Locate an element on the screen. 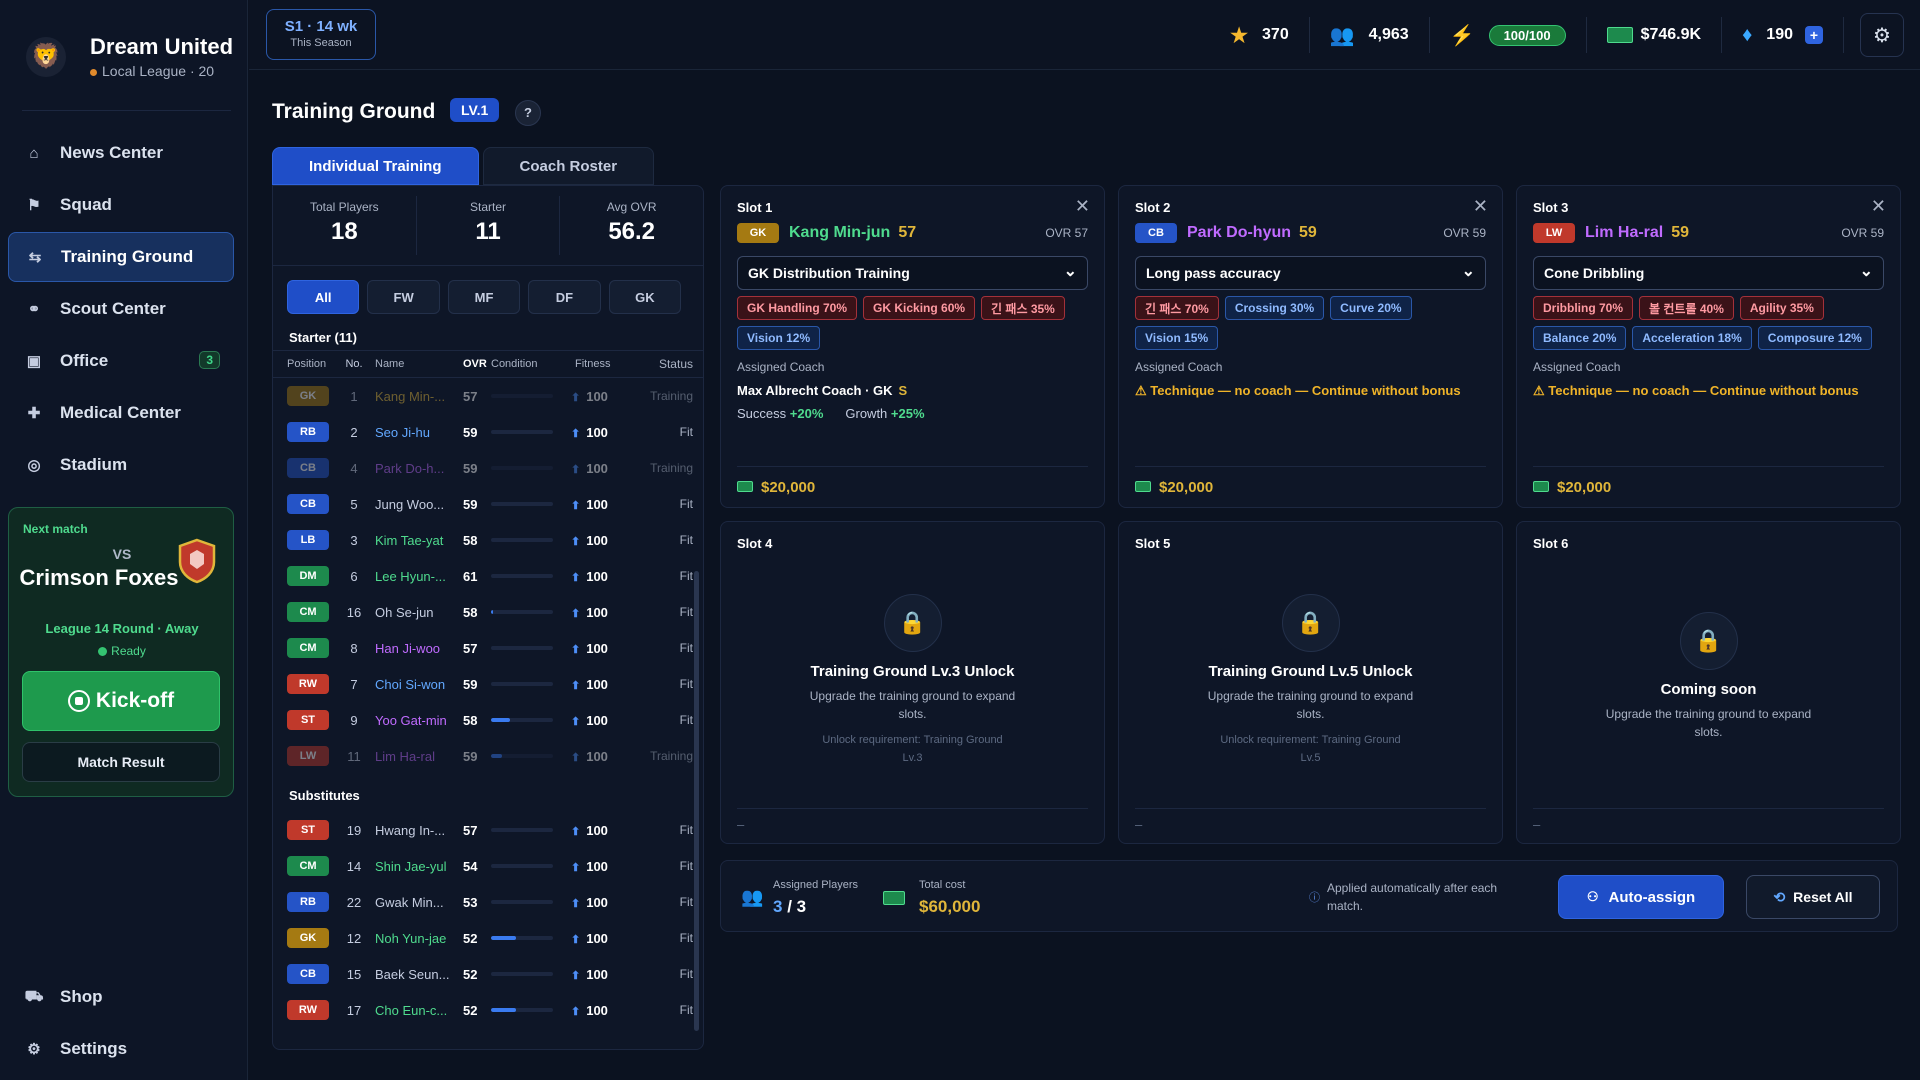 The width and height of the screenshot is (1920, 1080). stars-stat: ★ 370 is located at coordinates (1260, 35).